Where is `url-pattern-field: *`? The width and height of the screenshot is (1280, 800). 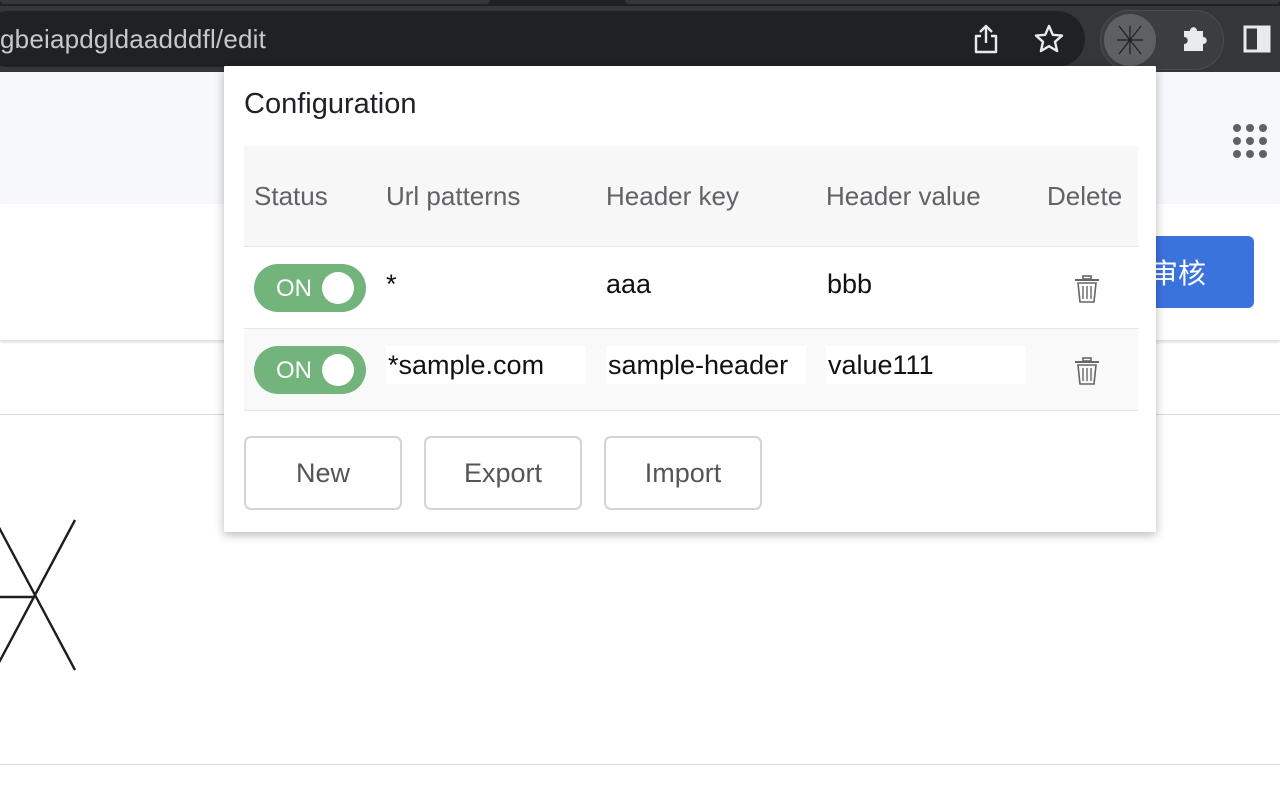 url-pattern-field: * is located at coordinates (391, 287).